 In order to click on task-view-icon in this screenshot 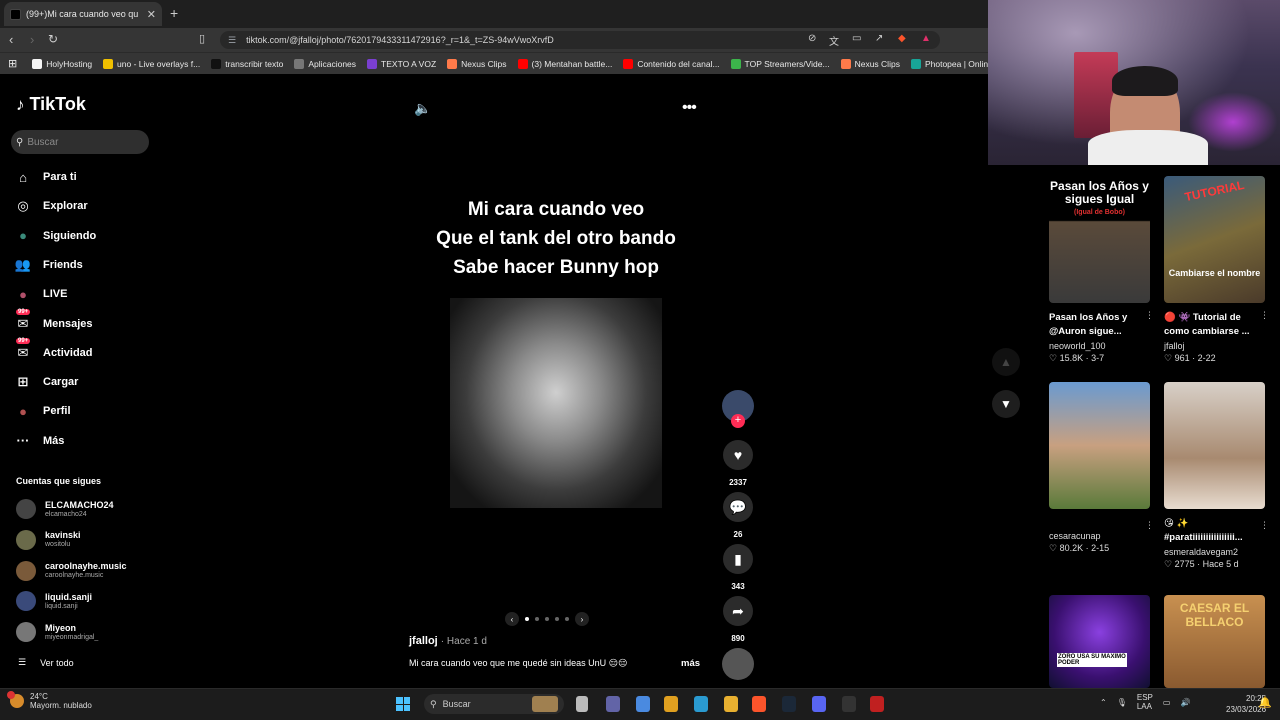, I will do `click(582, 704)`.